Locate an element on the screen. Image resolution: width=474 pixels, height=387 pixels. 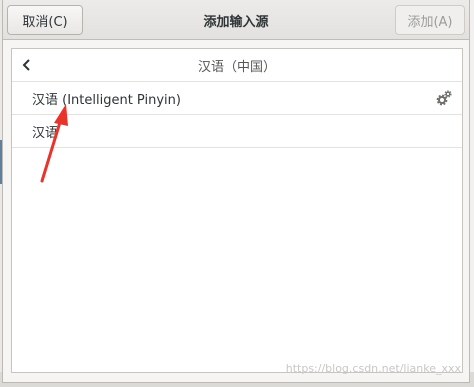
add-button: 添加(A) is located at coordinates (430, 20).